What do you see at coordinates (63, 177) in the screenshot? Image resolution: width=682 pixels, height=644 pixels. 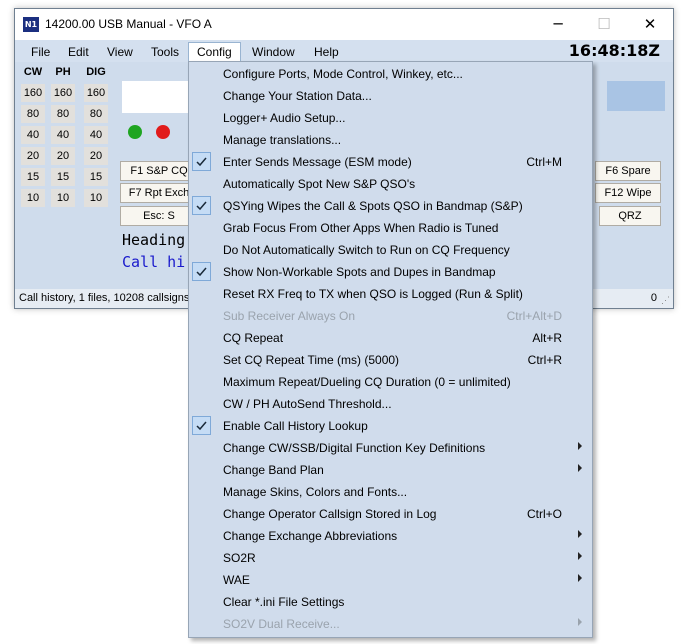 I see `band-ph-15: 15` at bounding box center [63, 177].